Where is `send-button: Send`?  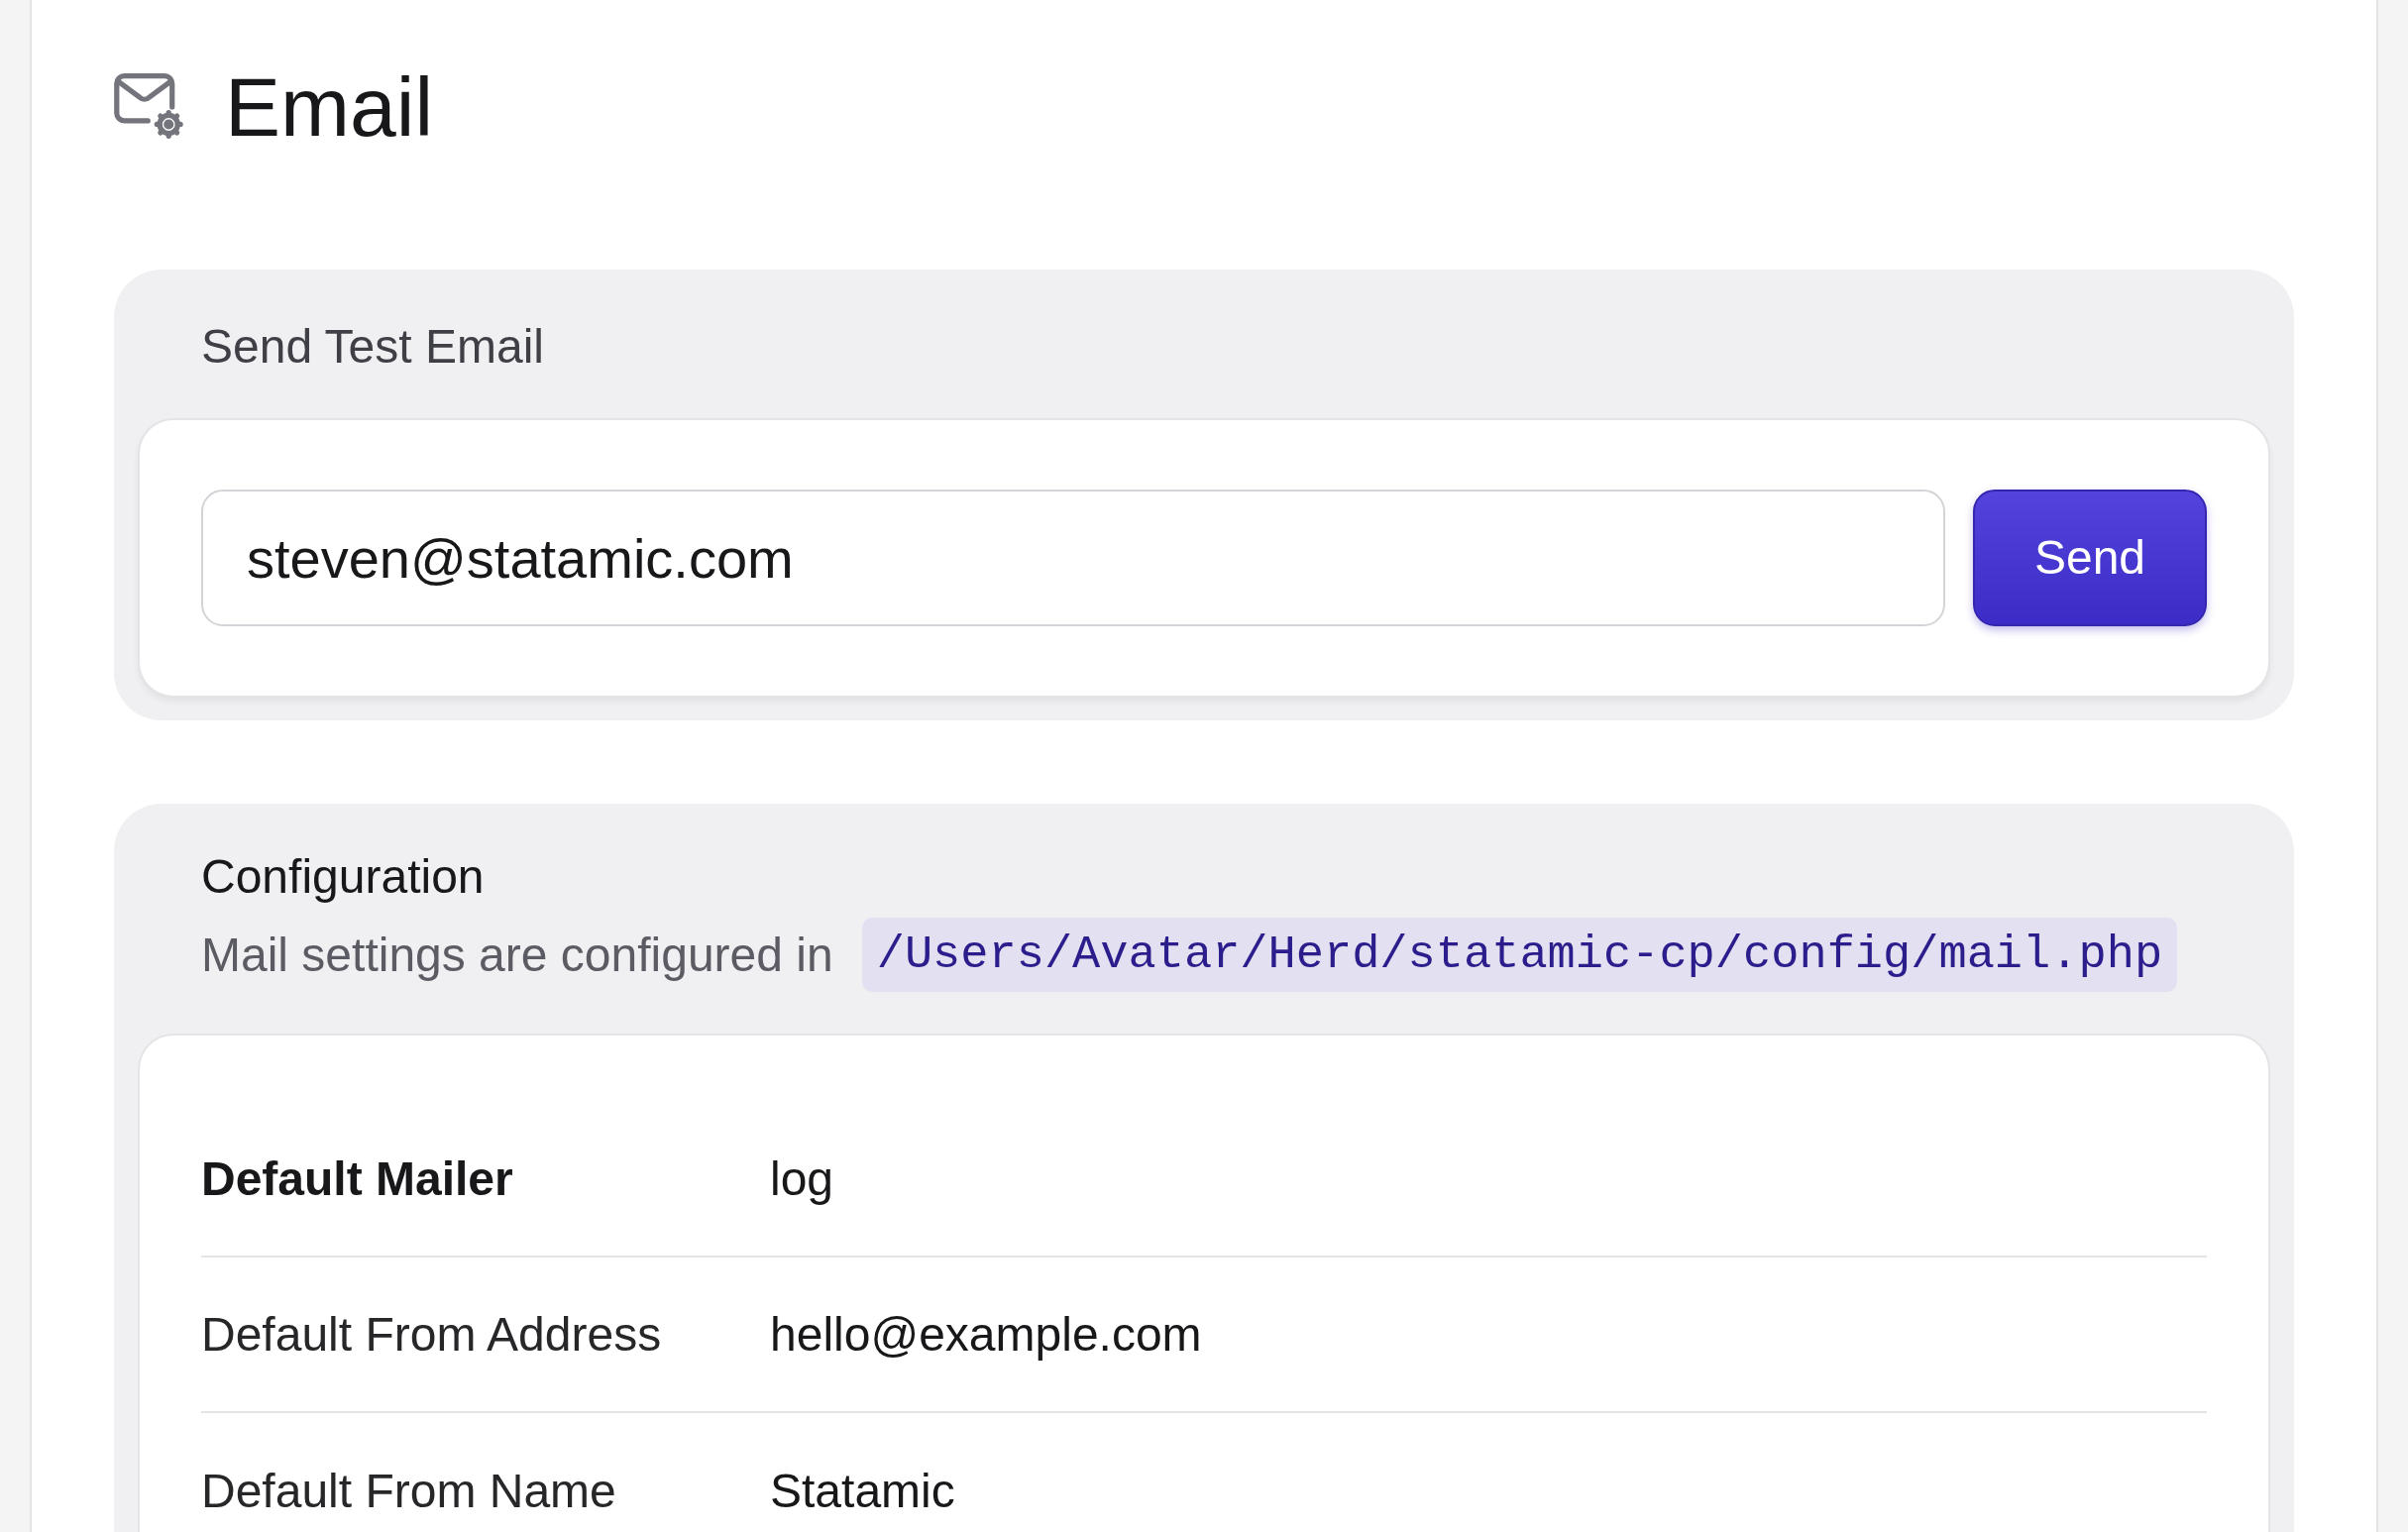 send-button: Send is located at coordinates (2090, 558).